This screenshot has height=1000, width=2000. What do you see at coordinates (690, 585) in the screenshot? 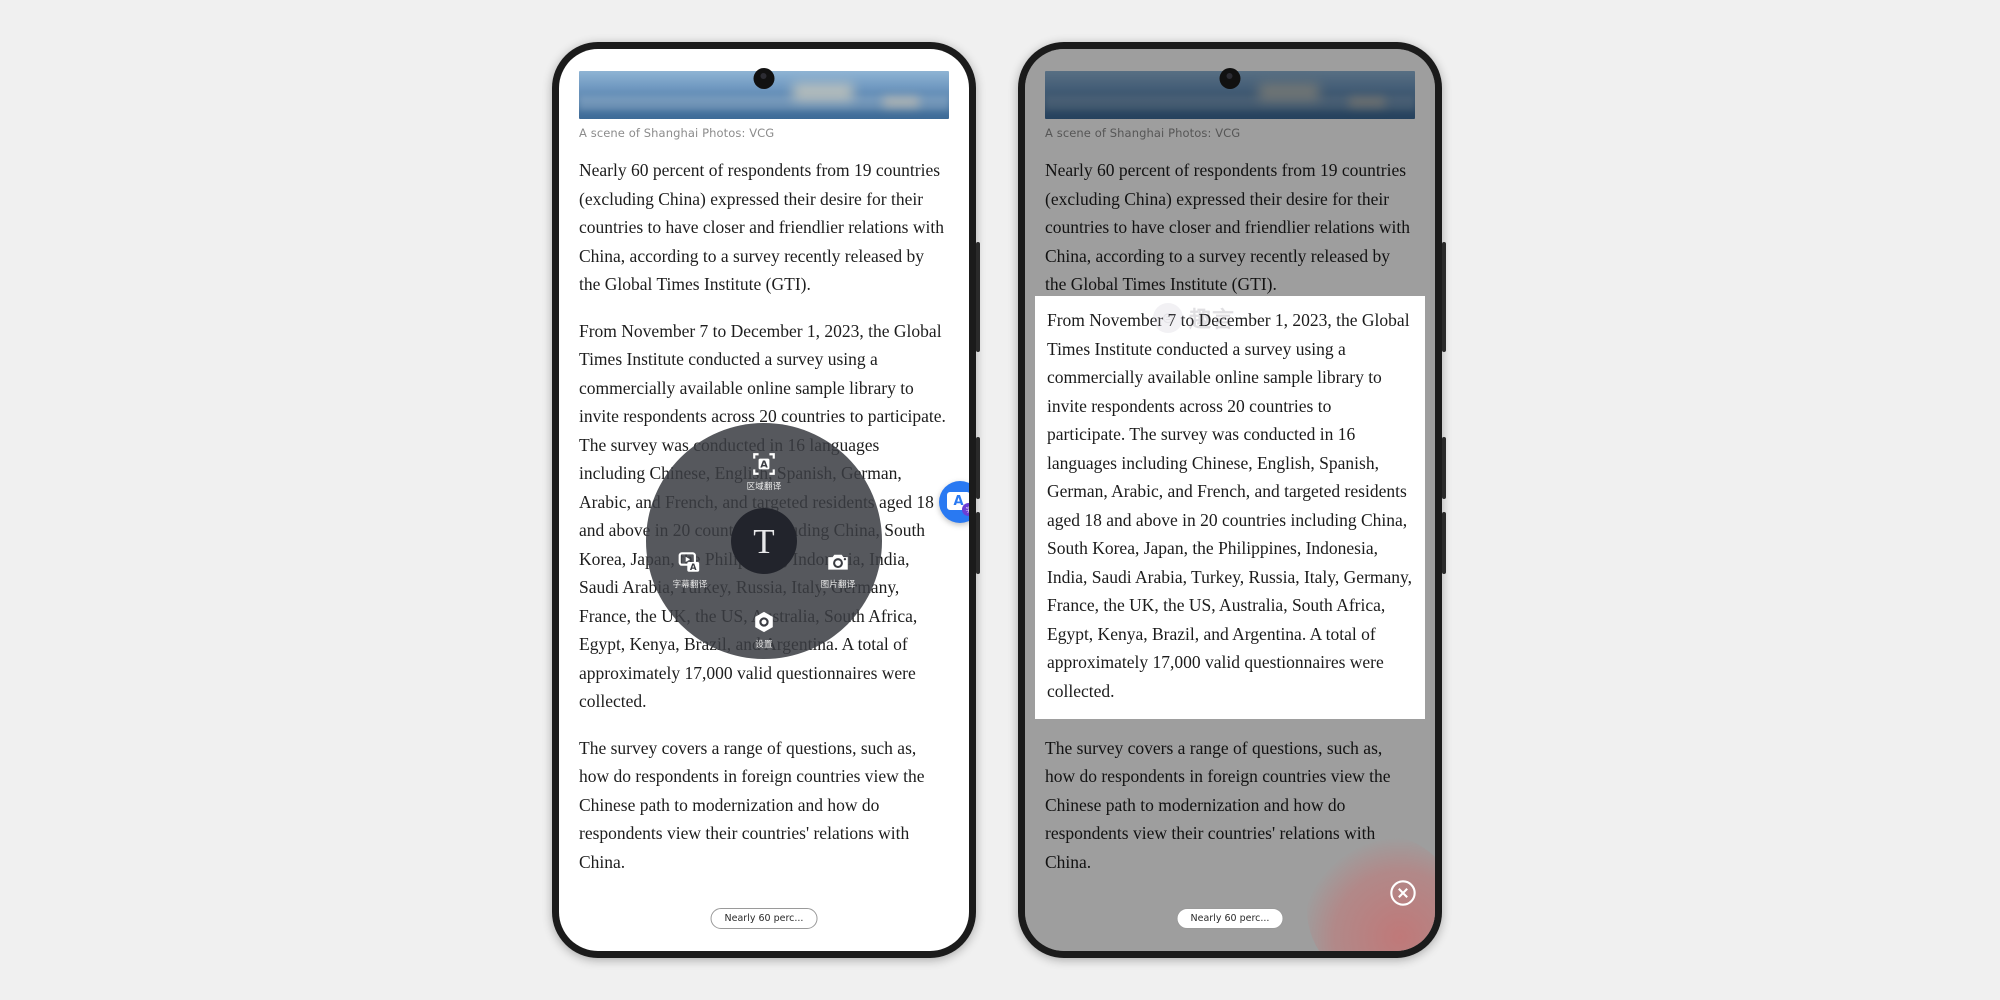
I see `radial-item-label: 字幕翻译` at bounding box center [690, 585].